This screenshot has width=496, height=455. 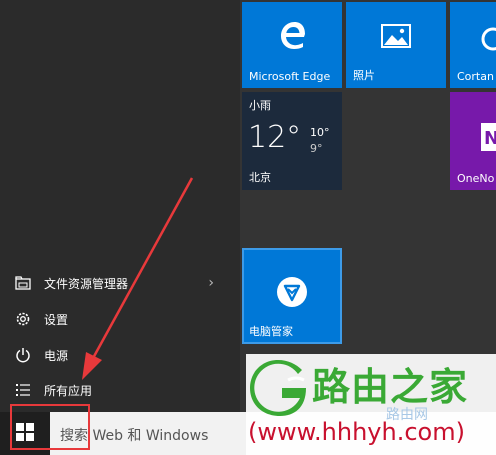 What do you see at coordinates (356, 432) in the screenshot?
I see `watermark-url: (www.hhhyh.com)` at bounding box center [356, 432].